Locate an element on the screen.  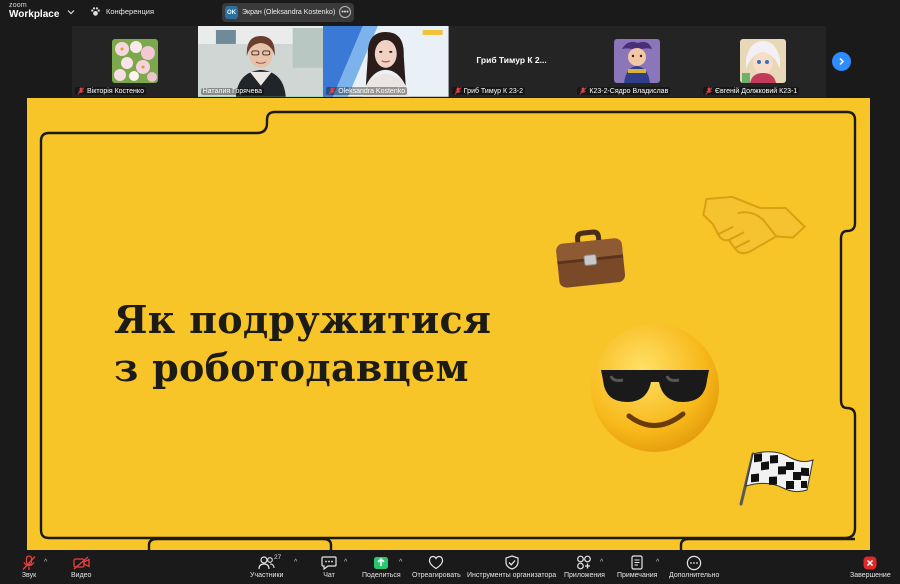
participant-tile: Oleksandra Kostenko is located at coordinates (386, 61).